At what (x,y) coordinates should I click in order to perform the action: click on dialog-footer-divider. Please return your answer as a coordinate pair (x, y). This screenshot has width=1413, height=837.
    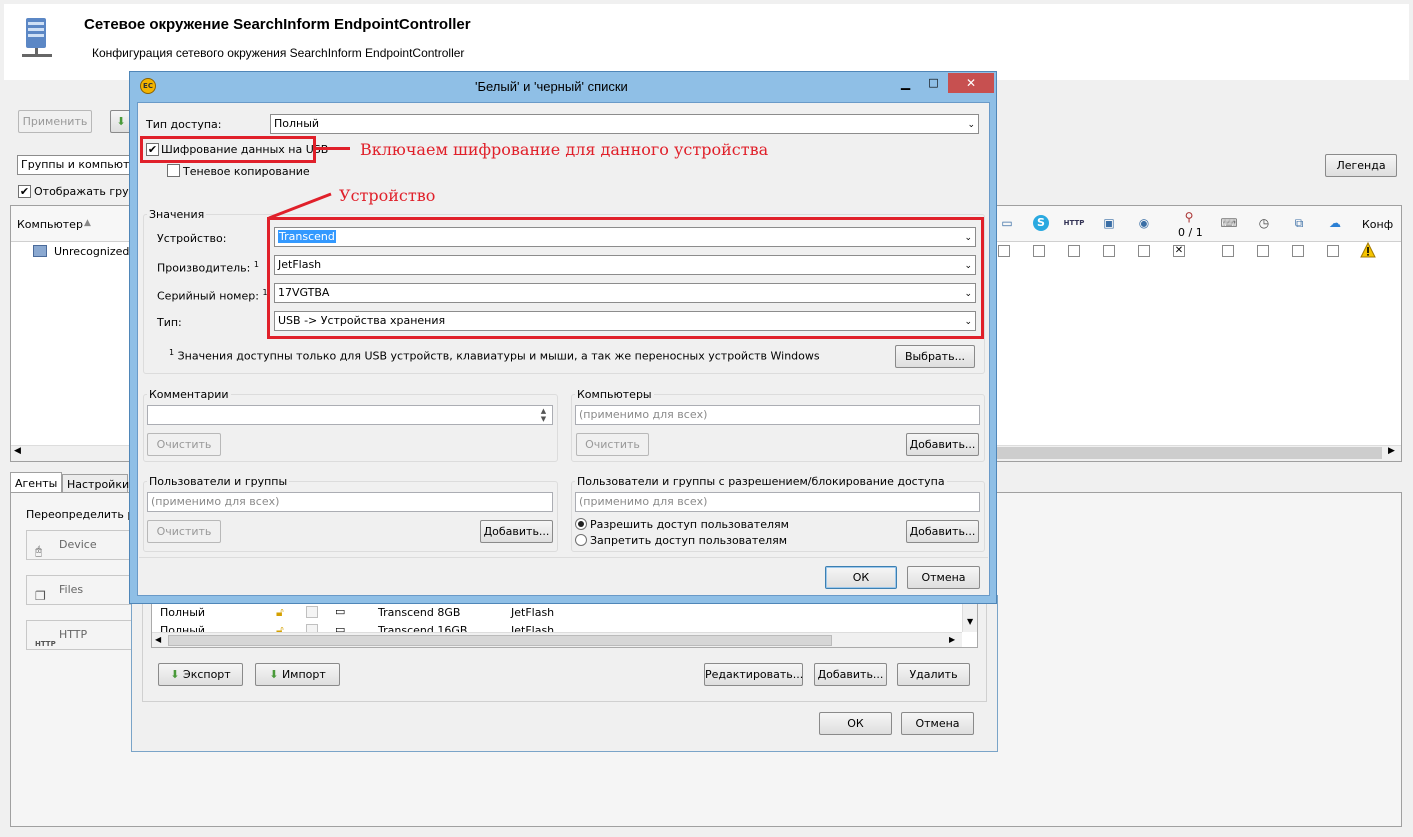
    Looking at the image, I should click on (563, 557).